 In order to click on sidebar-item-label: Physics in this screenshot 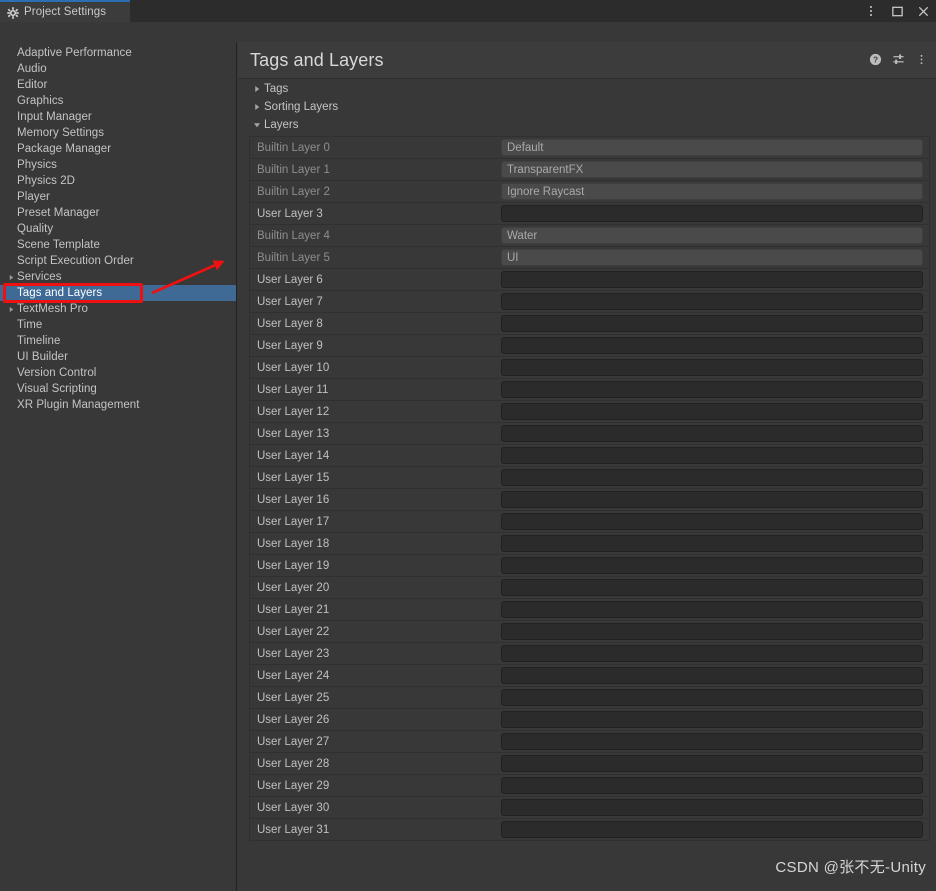, I will do `click(37, 165)`.